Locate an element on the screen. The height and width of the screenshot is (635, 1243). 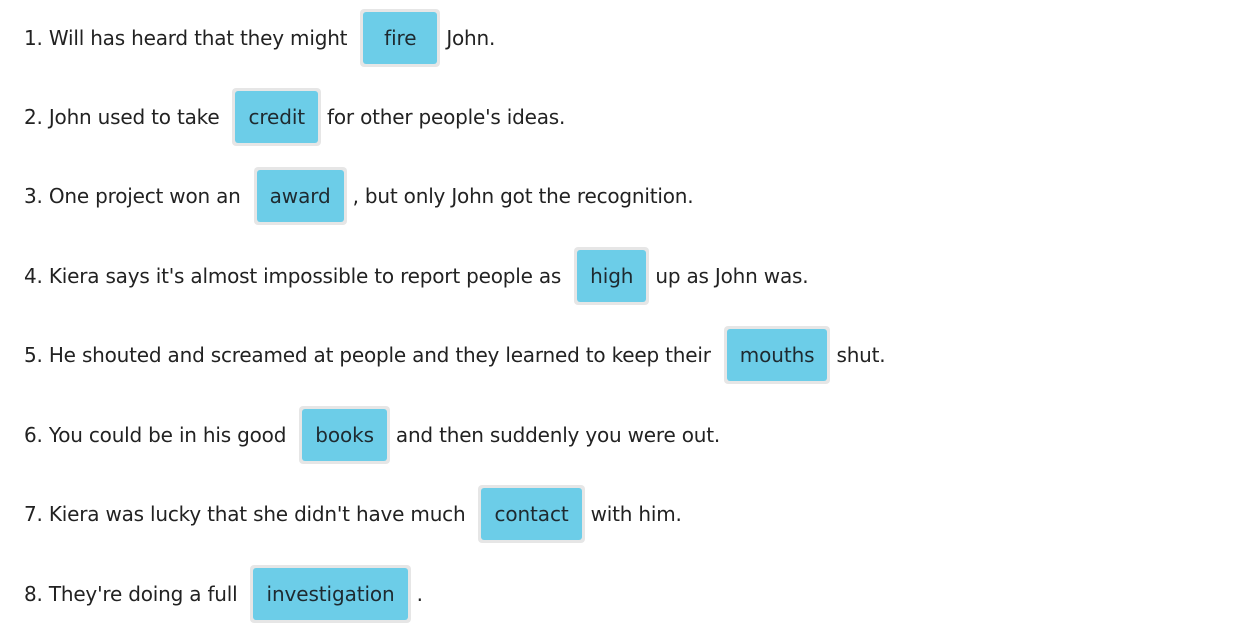
answer-slot: mouths is located at coordinates (777, 355).